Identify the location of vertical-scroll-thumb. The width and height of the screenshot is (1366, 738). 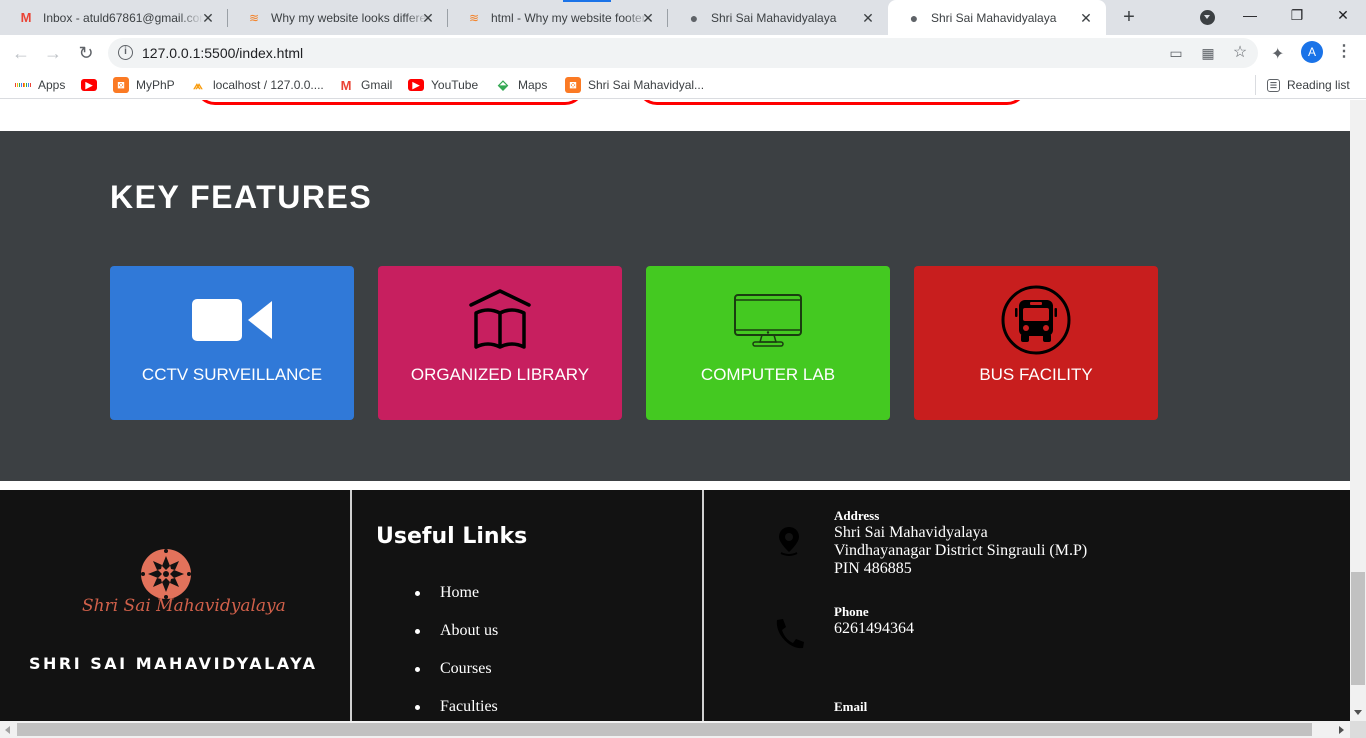
(1358, 628).